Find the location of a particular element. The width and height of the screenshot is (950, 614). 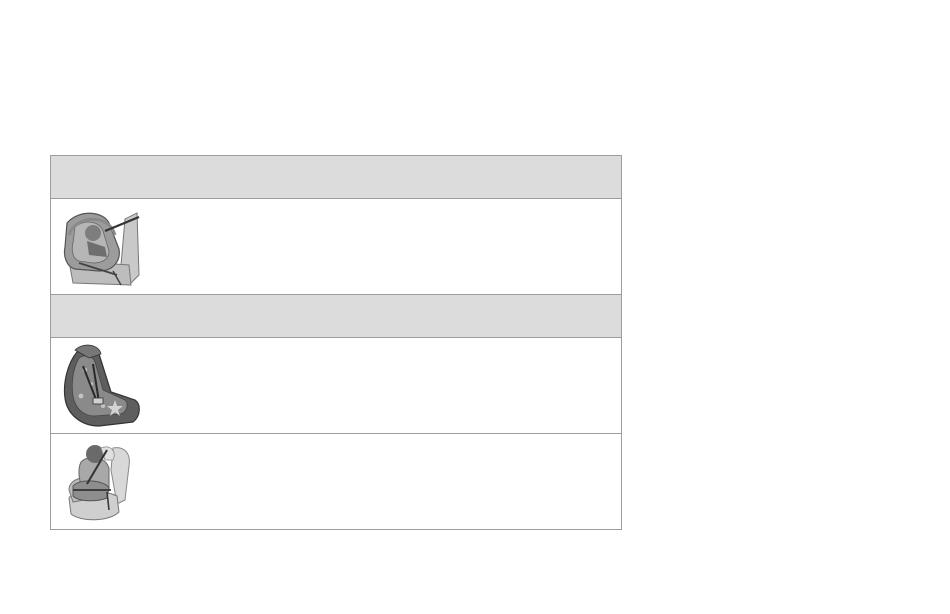

booster-seat-icon is located at coordinates (101, 482).